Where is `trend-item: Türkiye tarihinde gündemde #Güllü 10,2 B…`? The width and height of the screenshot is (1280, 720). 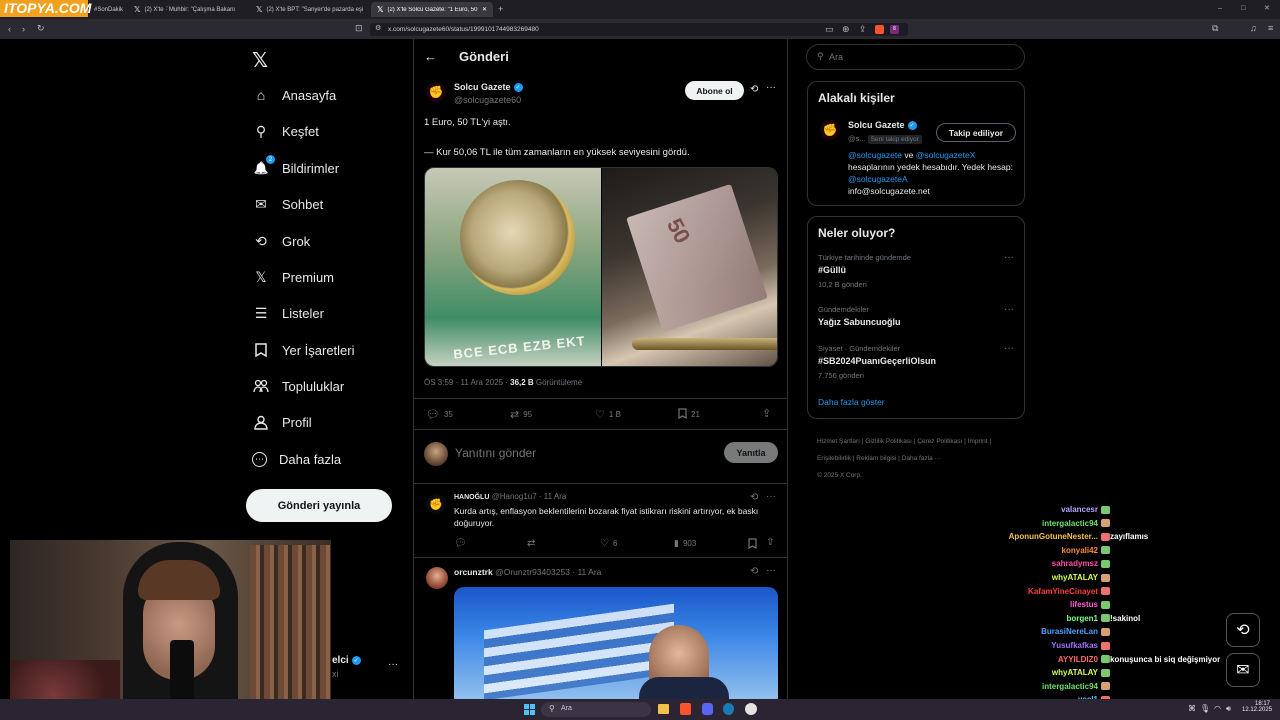
trend-item: Türkiye tarihinde gündemde #Güllü 10,2 B… is located at coordinates (916, 272).